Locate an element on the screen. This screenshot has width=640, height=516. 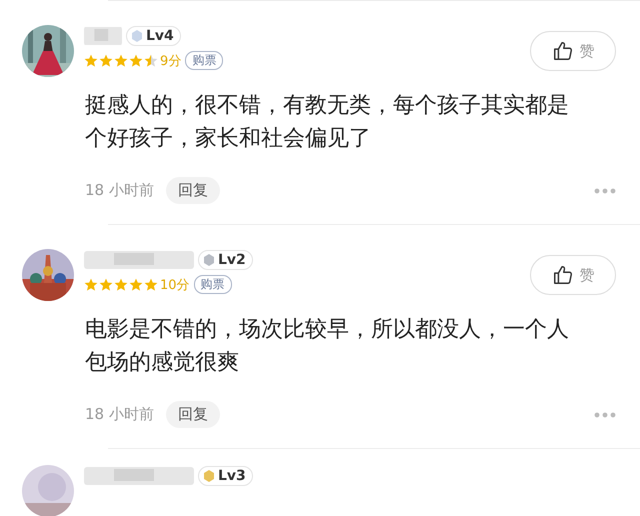
score-text: 10分 is located at coordinates (175, 285).